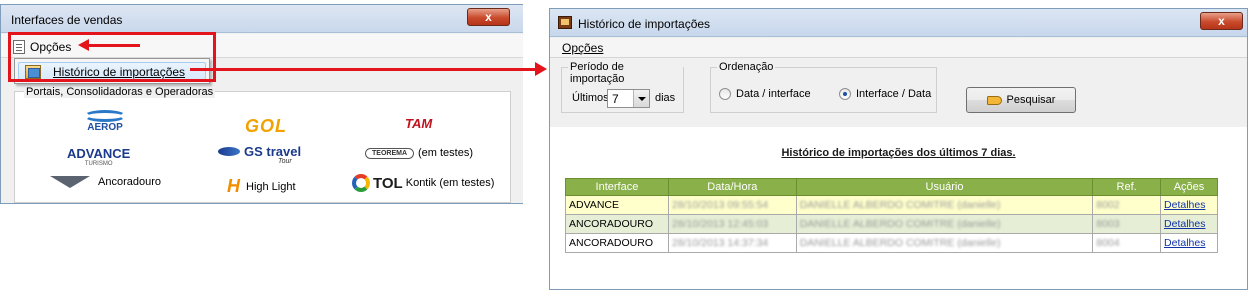  I want to click on teorema-note: (em testes), so click(446, 153).